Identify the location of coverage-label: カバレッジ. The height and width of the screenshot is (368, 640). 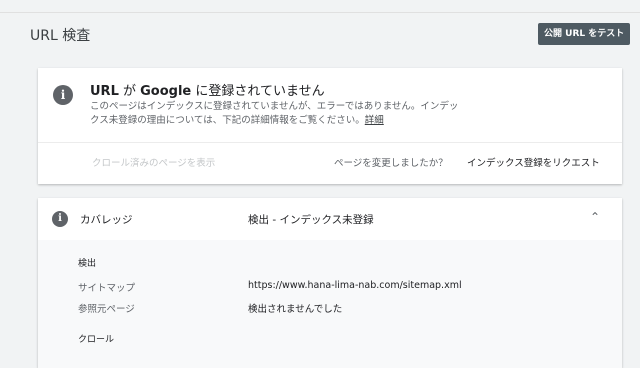
(106, 220).